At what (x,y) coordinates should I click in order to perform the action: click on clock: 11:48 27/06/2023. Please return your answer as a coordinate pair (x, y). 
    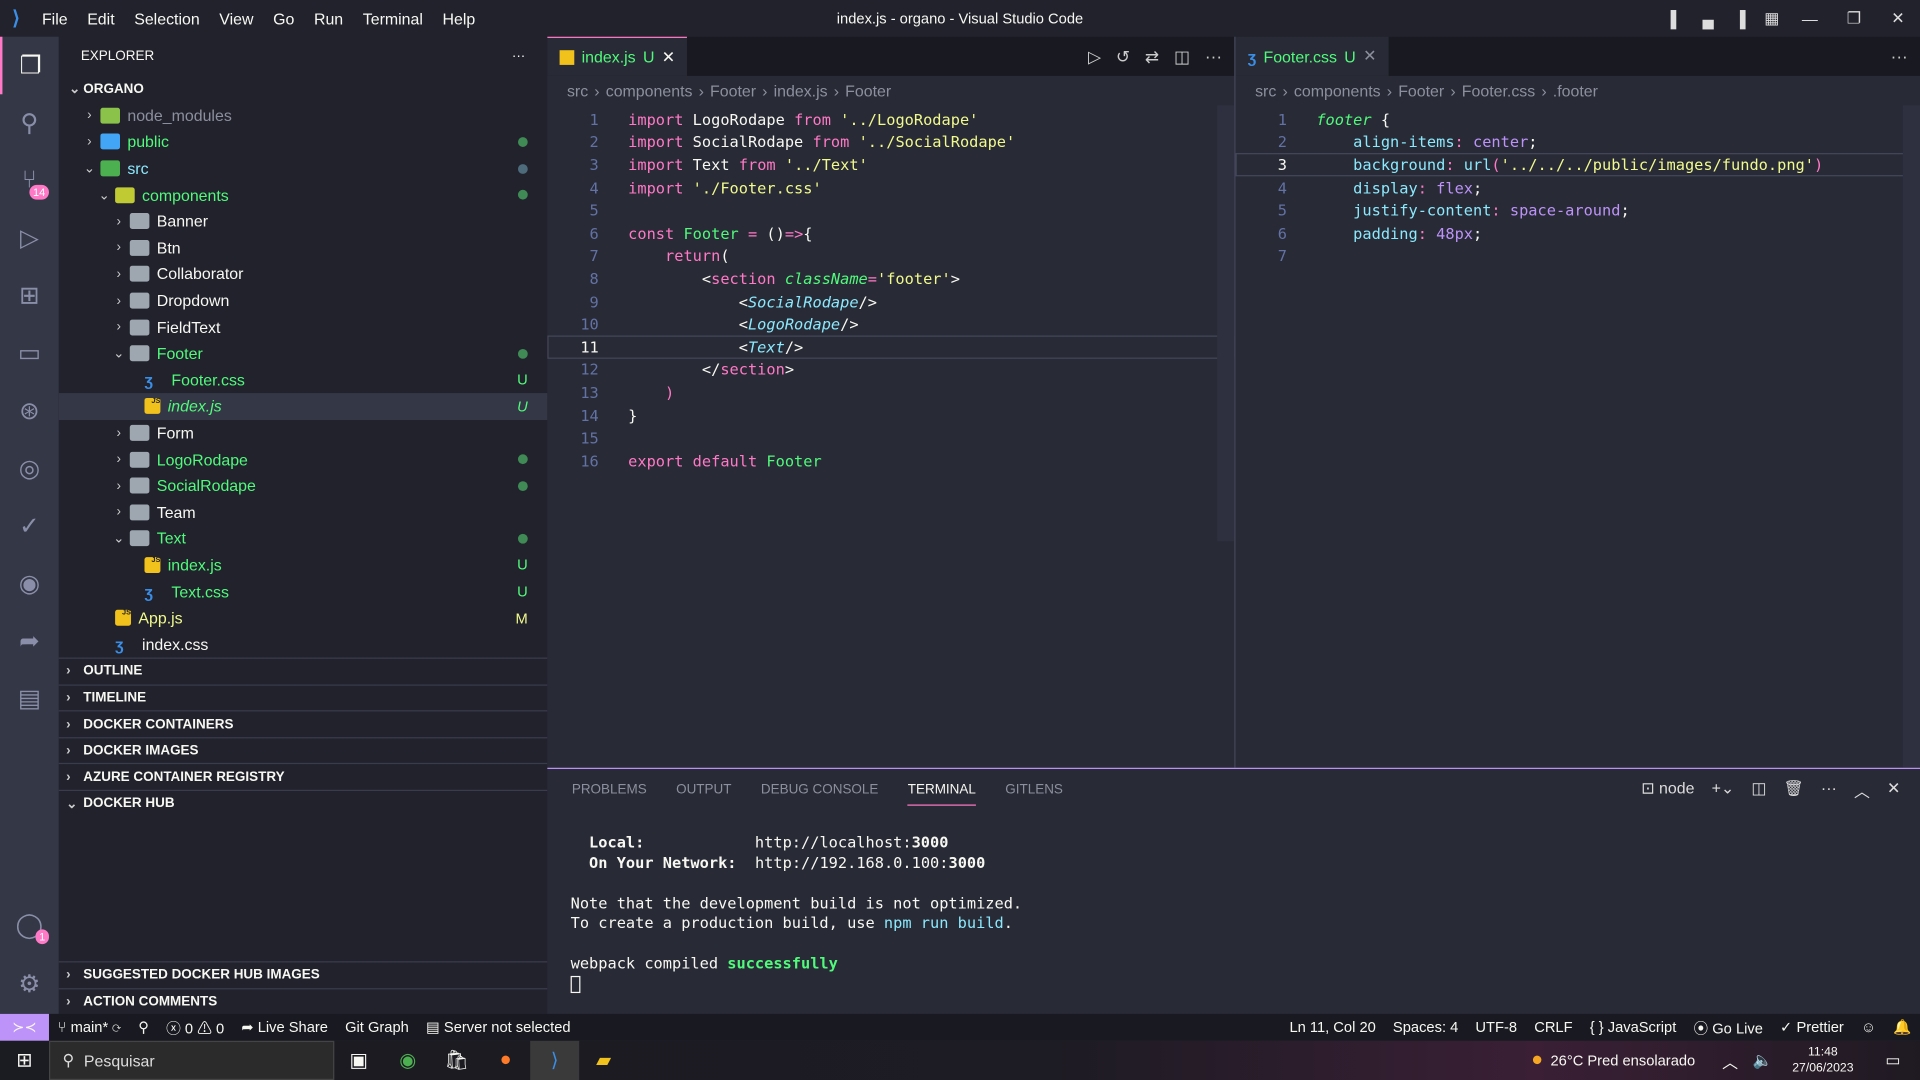
    Looking at the image, I should click on (1823, 1060).